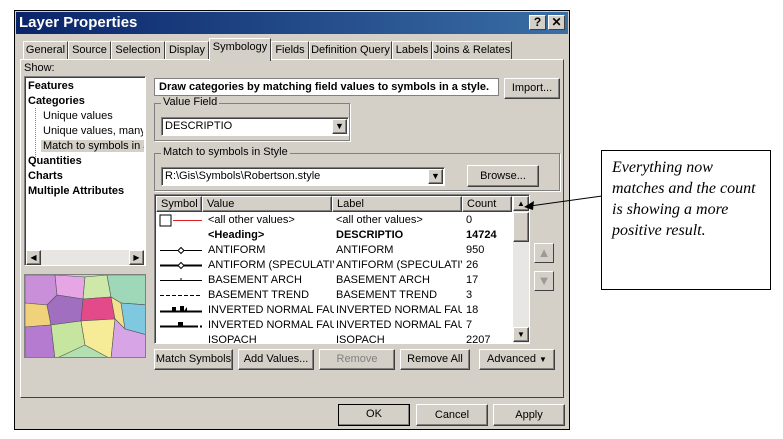 The image size is (783, 439). What do you see at coordinates (303, 176) in the screenshot?
I see `style-select: R:\Gis\Symbols\Robertson.style ▼` at bounding box center [303, 176].